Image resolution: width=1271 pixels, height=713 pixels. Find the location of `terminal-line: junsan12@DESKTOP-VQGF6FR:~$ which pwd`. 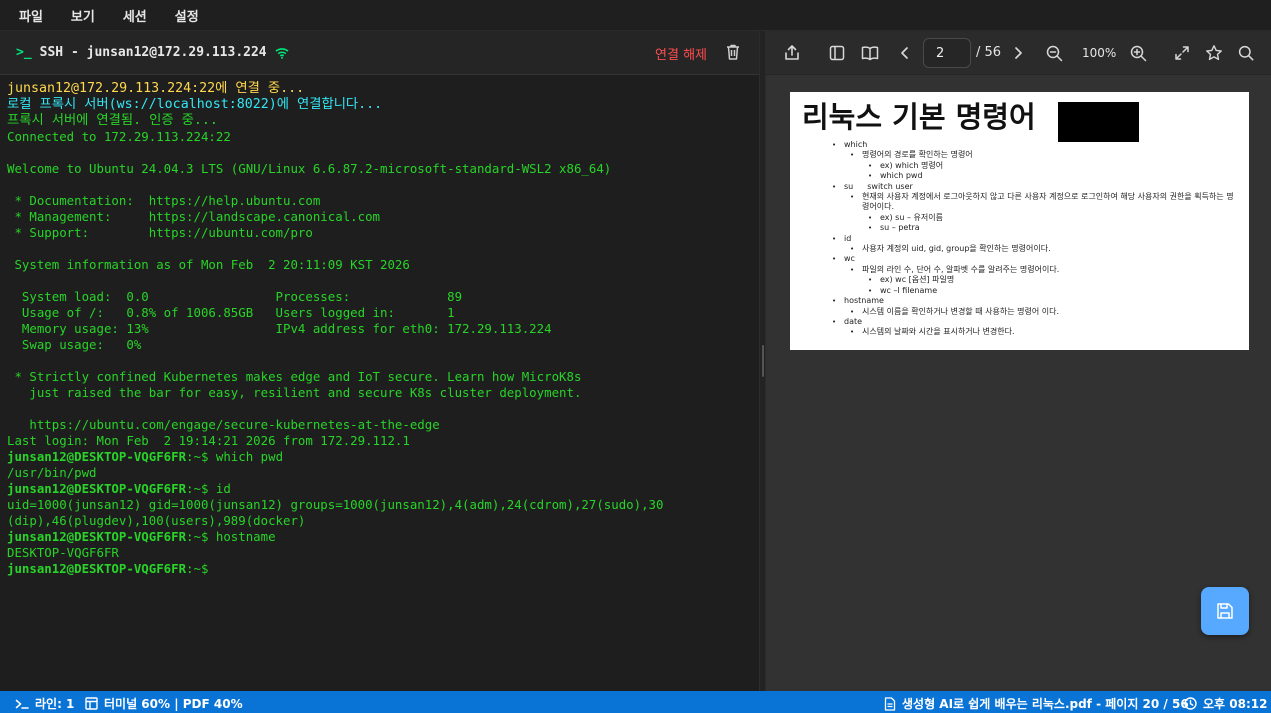

terminal-line: junsan12@DESKTOP-VQGF6FR:~$ which pwd is located at coordinates (379, 457).